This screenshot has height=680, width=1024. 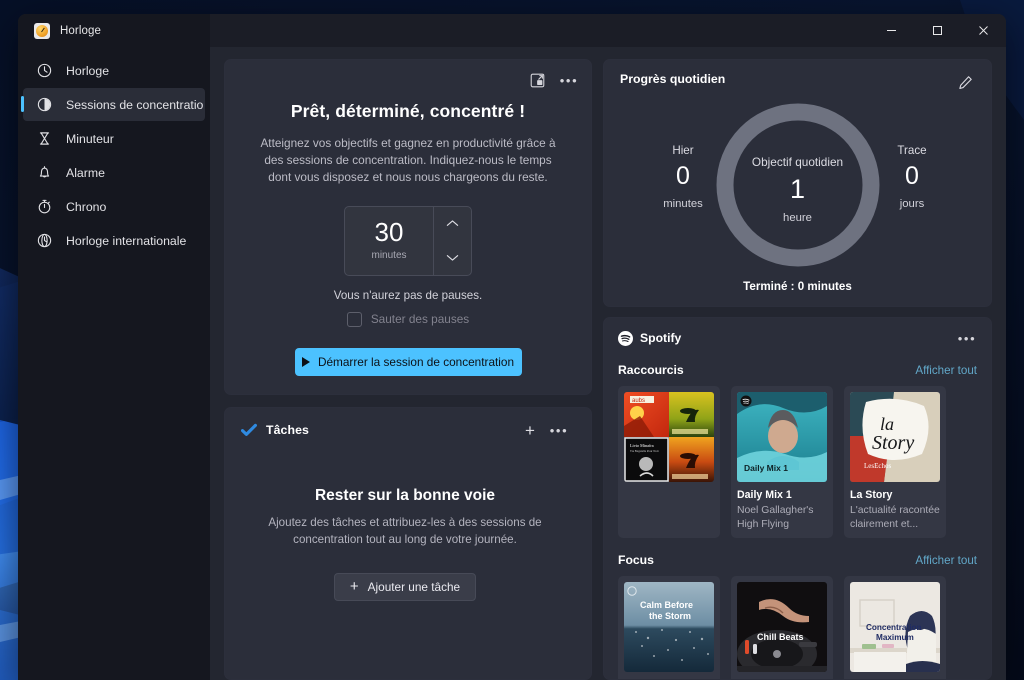 I want to click on mini-view-icon, so click(x=537, y=80).